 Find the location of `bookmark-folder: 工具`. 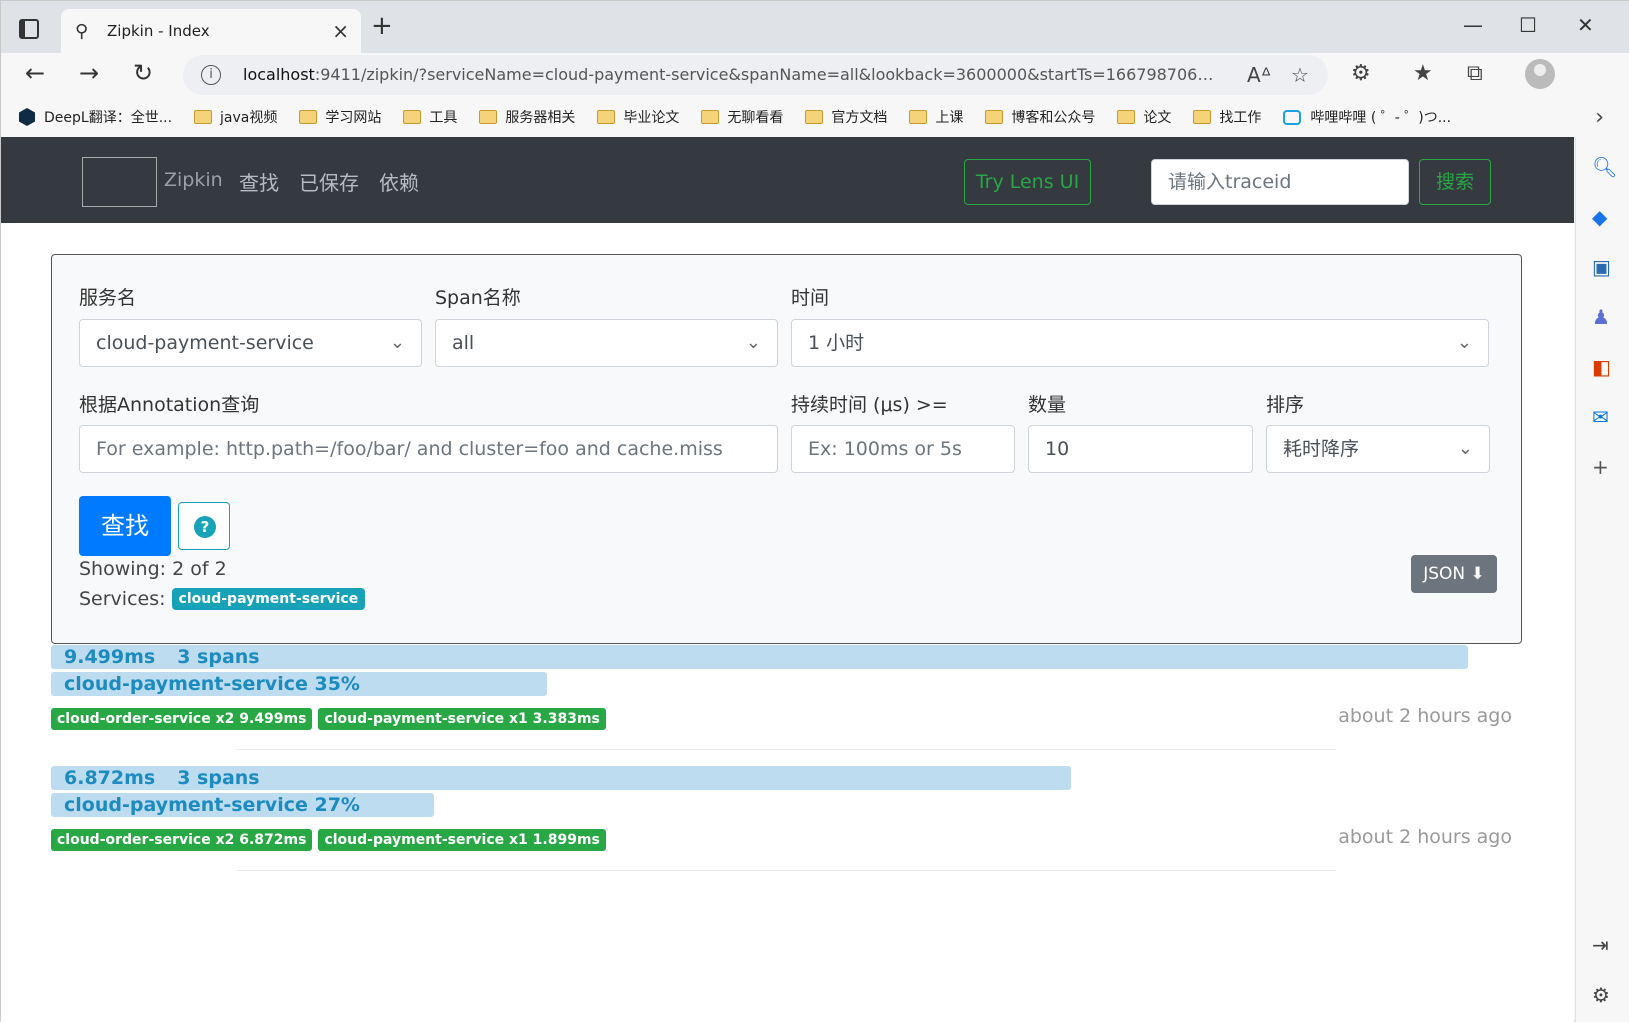

bookmark-folder: 工具 is located at coordinates (430, 117).